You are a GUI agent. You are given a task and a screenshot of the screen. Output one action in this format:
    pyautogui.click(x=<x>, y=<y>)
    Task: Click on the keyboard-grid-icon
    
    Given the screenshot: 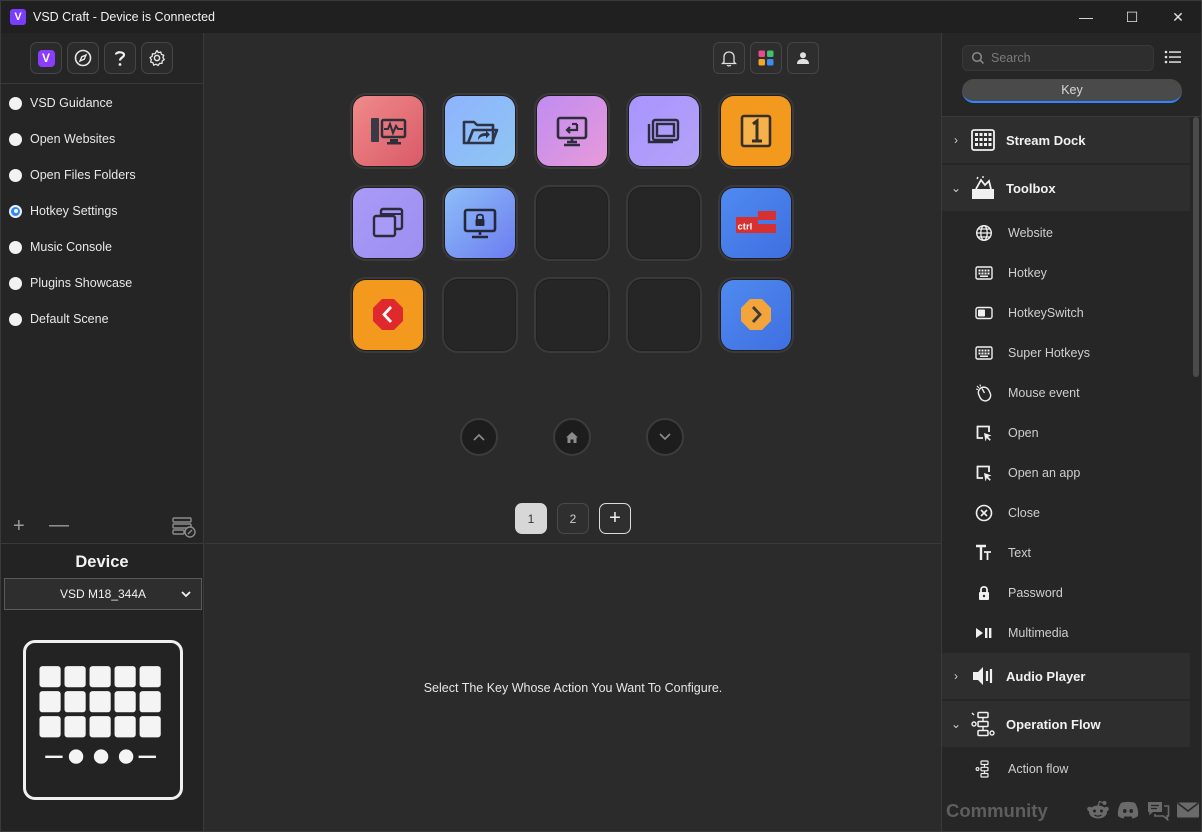 What is the action you would take?
    pyautogui.click(x=983, y=140)
    